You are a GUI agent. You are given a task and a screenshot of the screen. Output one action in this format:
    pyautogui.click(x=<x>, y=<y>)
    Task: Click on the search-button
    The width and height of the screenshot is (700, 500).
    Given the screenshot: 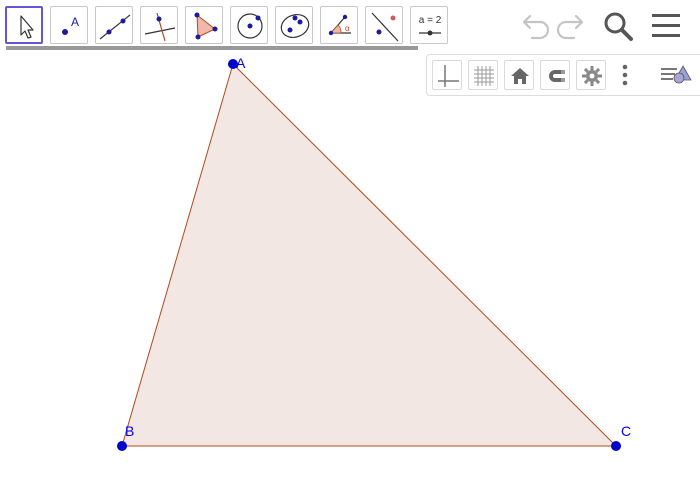 What is the action you would take?
    pyautogui.click(x=618, y=25)
    